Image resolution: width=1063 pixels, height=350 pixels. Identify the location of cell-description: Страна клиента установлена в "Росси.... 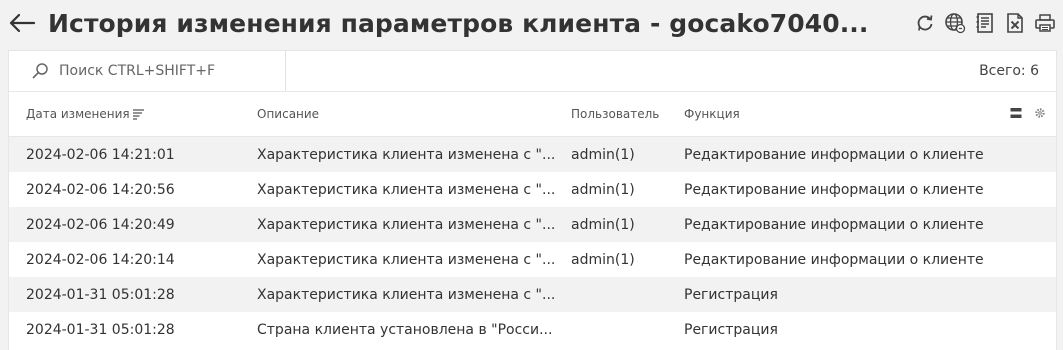
(405, 330).